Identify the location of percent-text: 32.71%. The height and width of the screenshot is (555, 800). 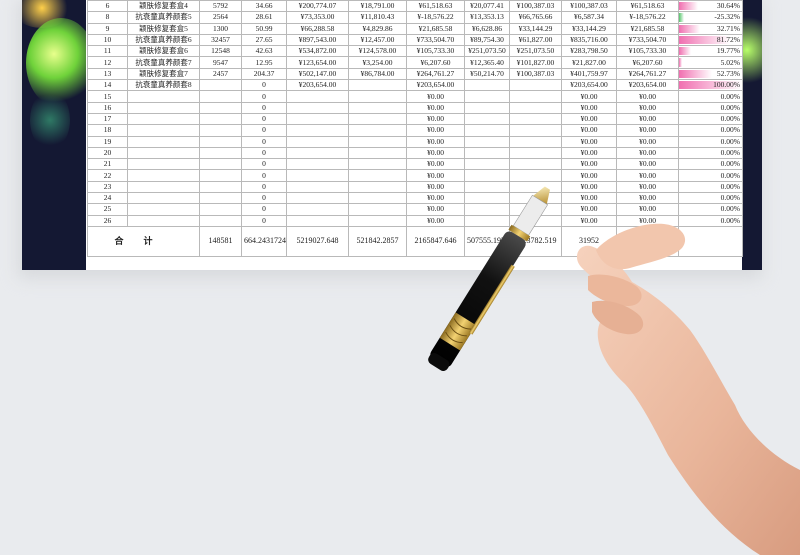
(728, 28).